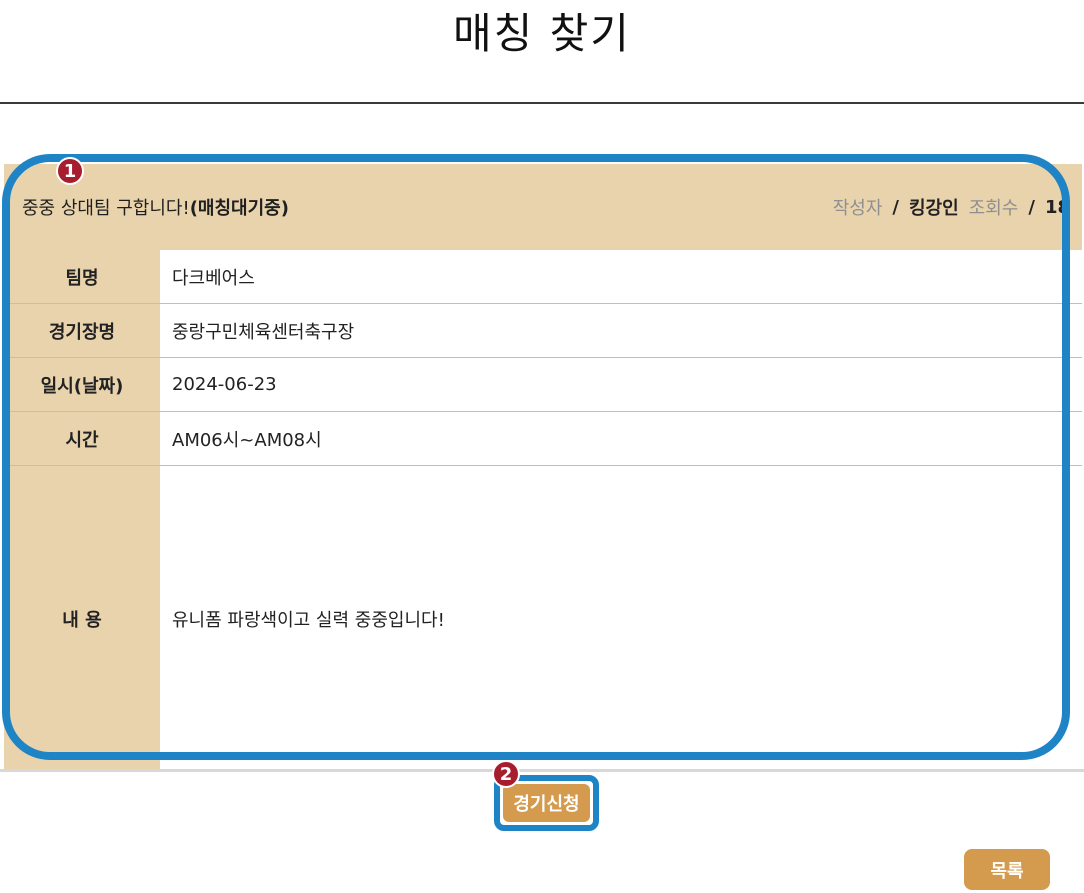  Describe the element at coordinates (543, 207) in the screenshot. I see `post-header: 중중 상대팀 구합니다!(매칭대기중) 작성자 / 킹강인 조회수 / 18` at that location.